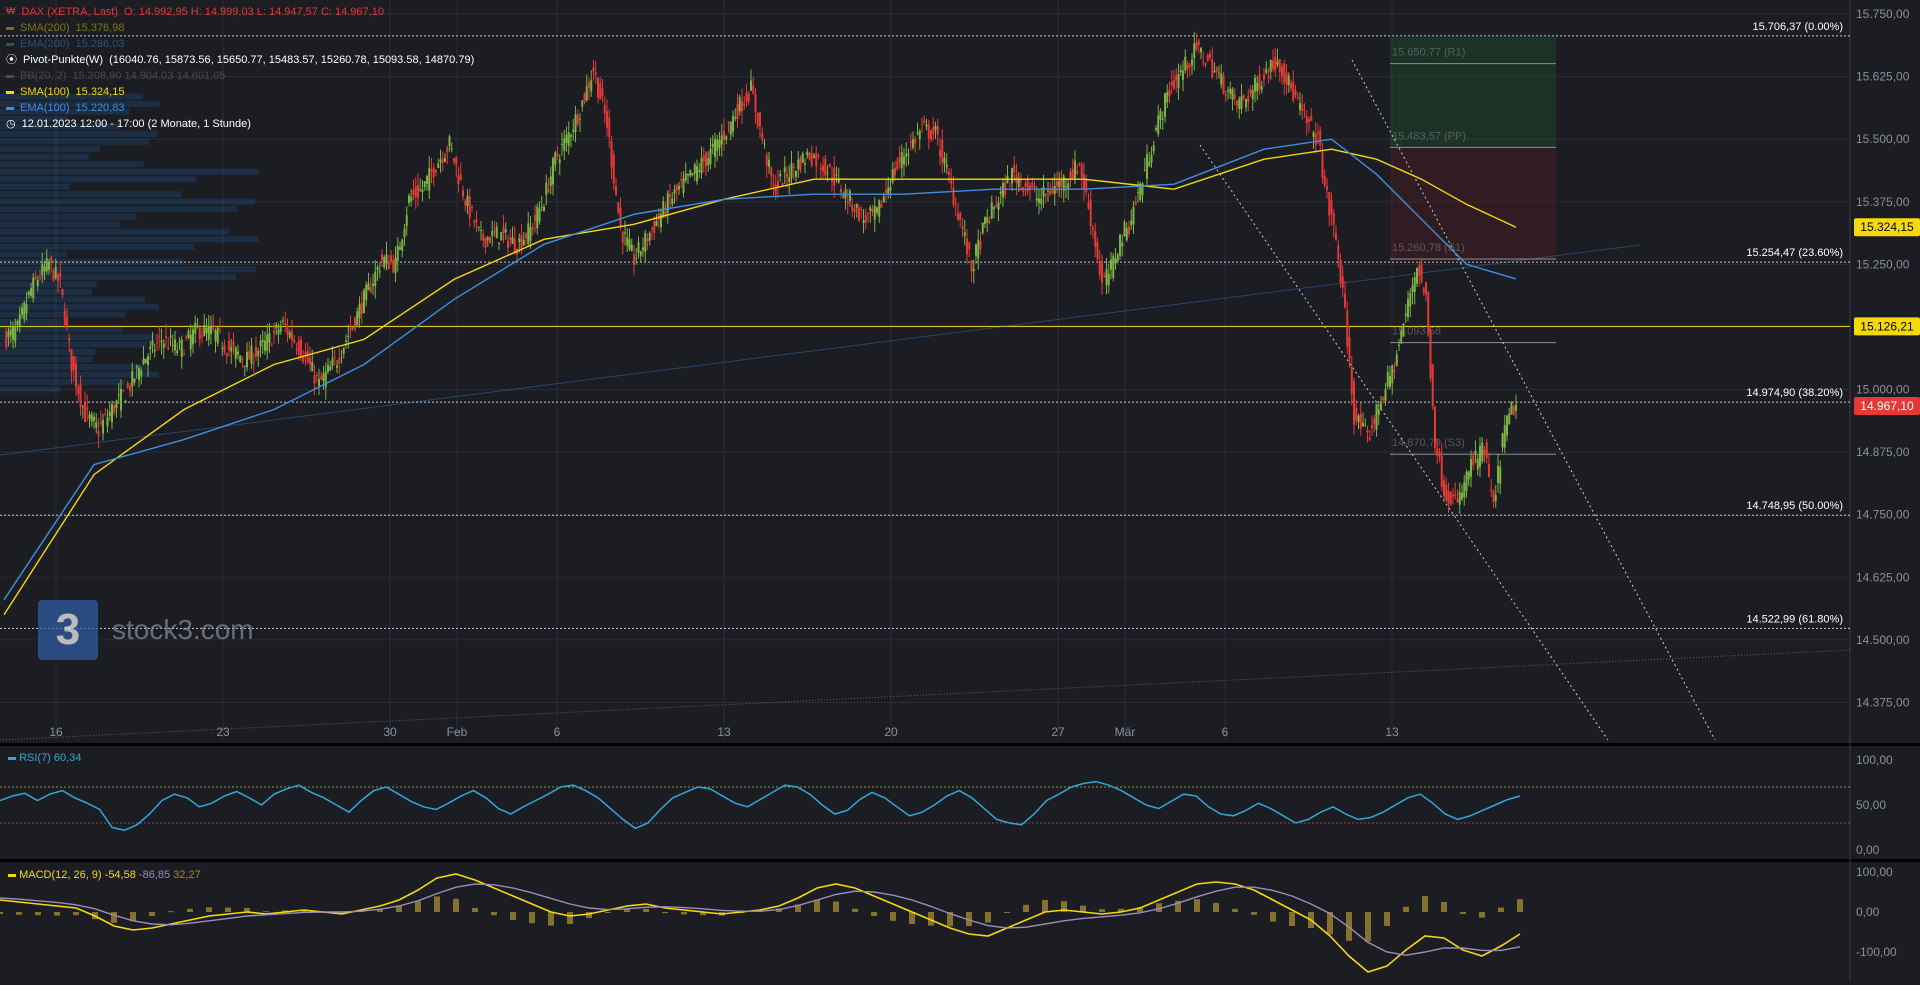 The image size is (1920, 985). Describe the element at coordinates (1883, 14) in the screenshot. I see `y-tick-label: 15.750,00` at that location.